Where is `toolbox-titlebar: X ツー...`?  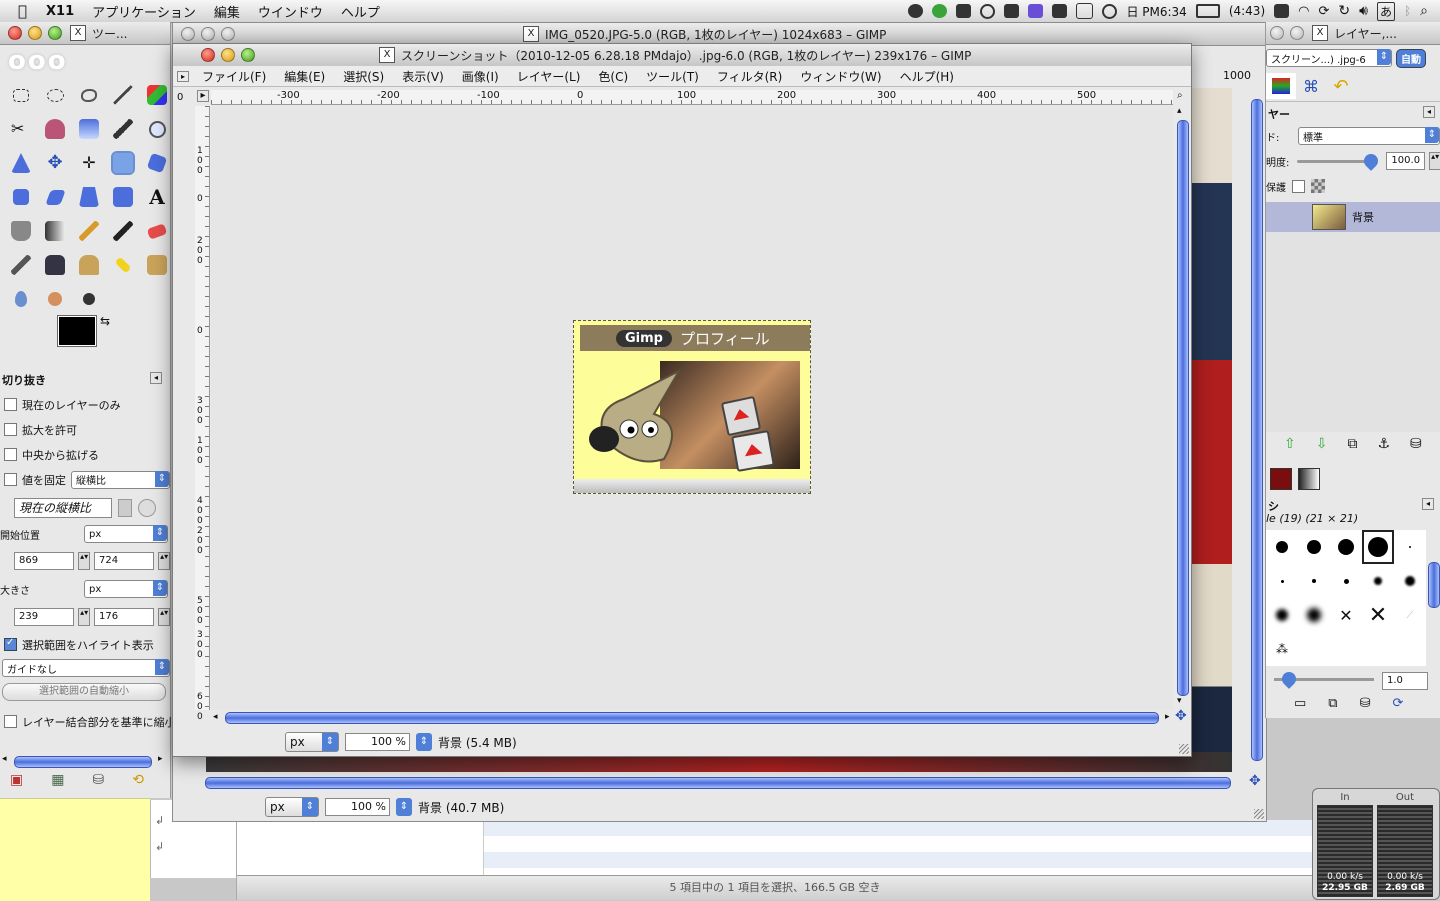
toolbox-titlebar: X ツー... is located at coordinates (85, 33).